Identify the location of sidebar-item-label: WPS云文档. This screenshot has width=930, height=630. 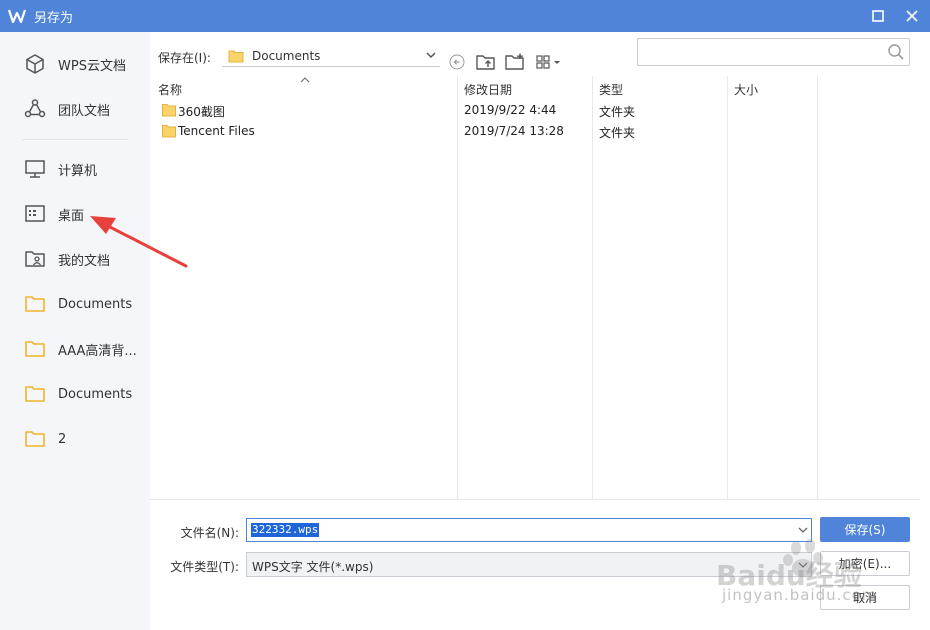
(92, 66).